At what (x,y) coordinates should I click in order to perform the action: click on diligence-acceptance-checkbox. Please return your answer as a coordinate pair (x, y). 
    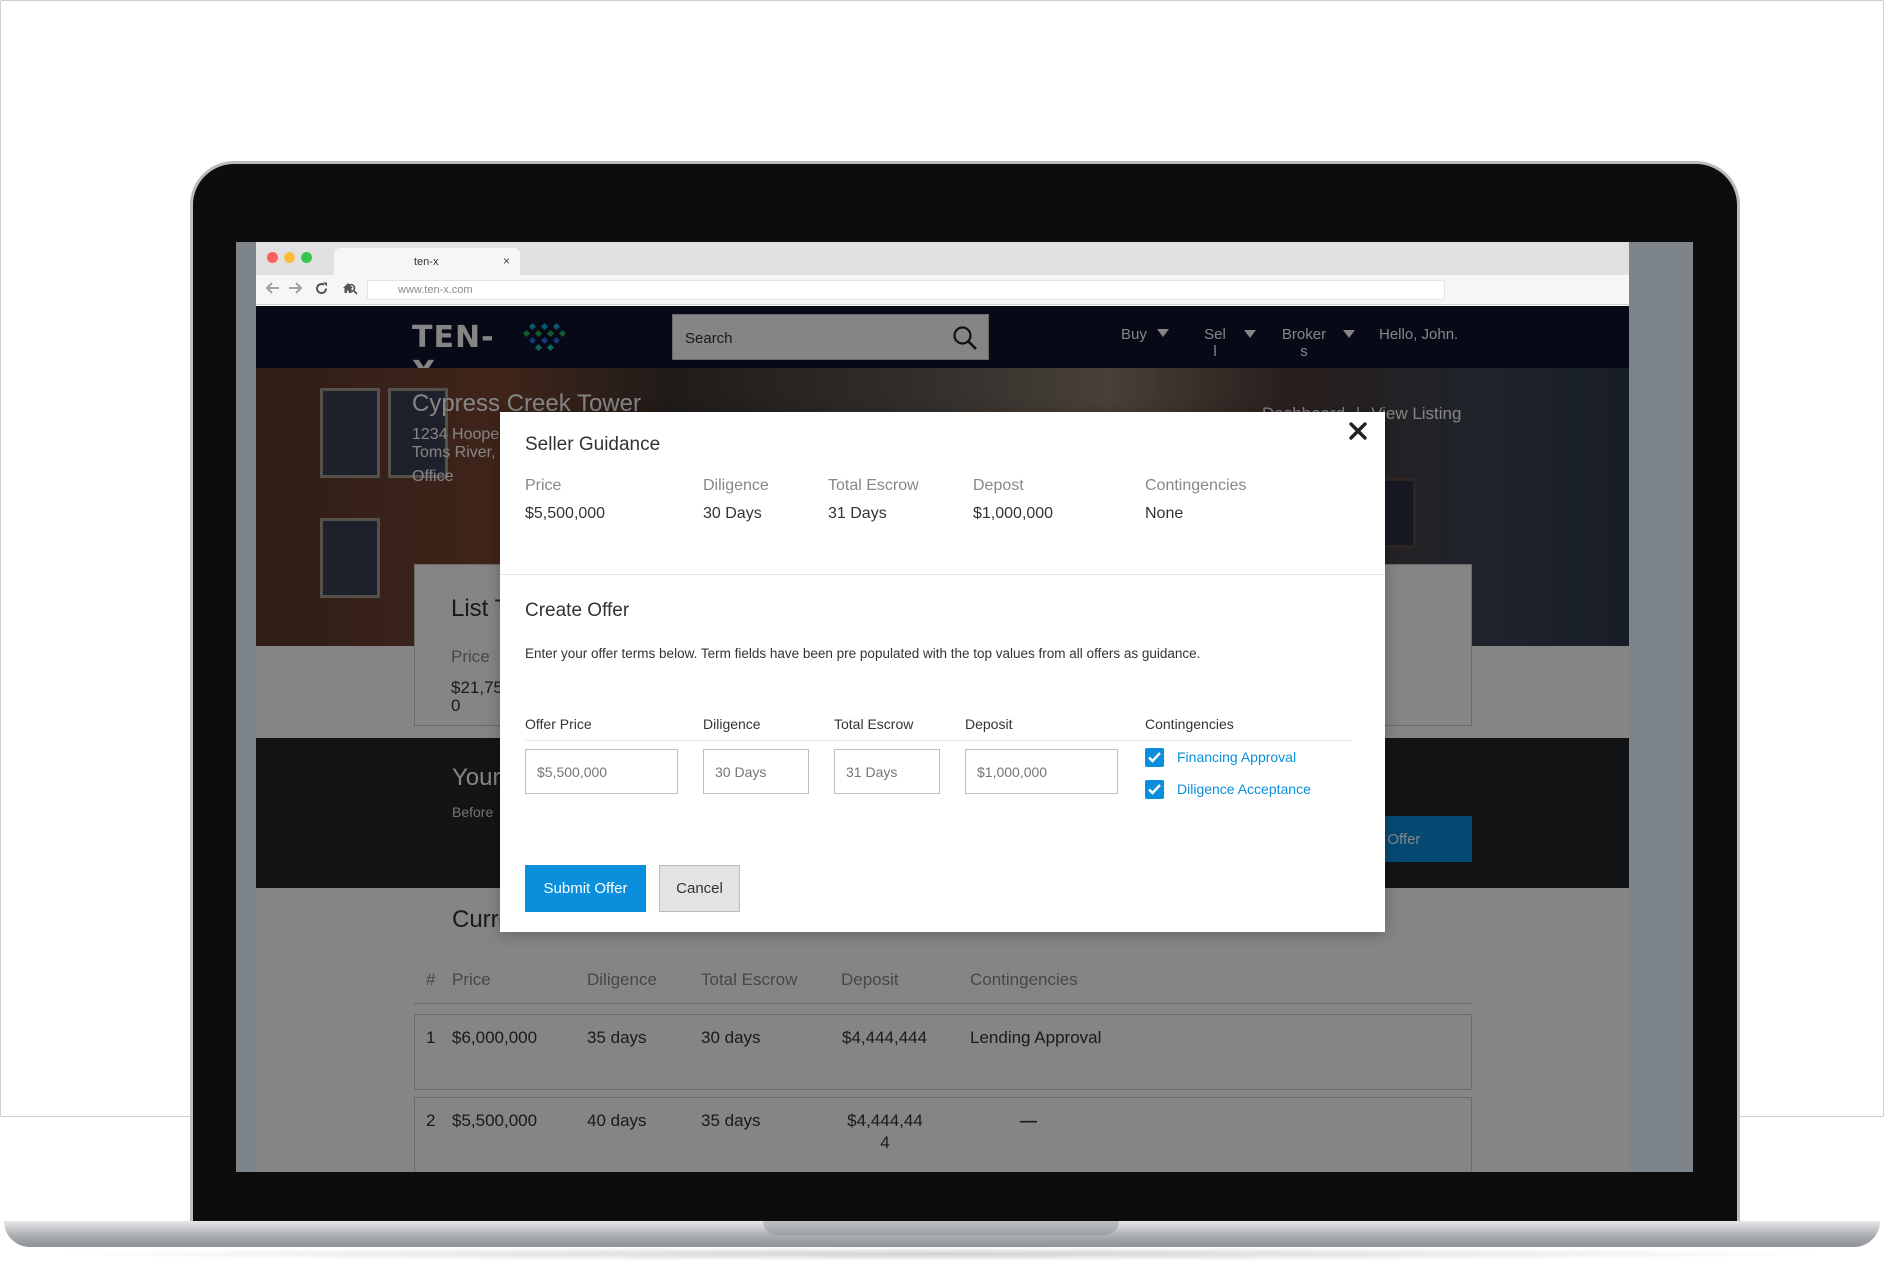
    Looking at the image, I should click on (1154, 789).